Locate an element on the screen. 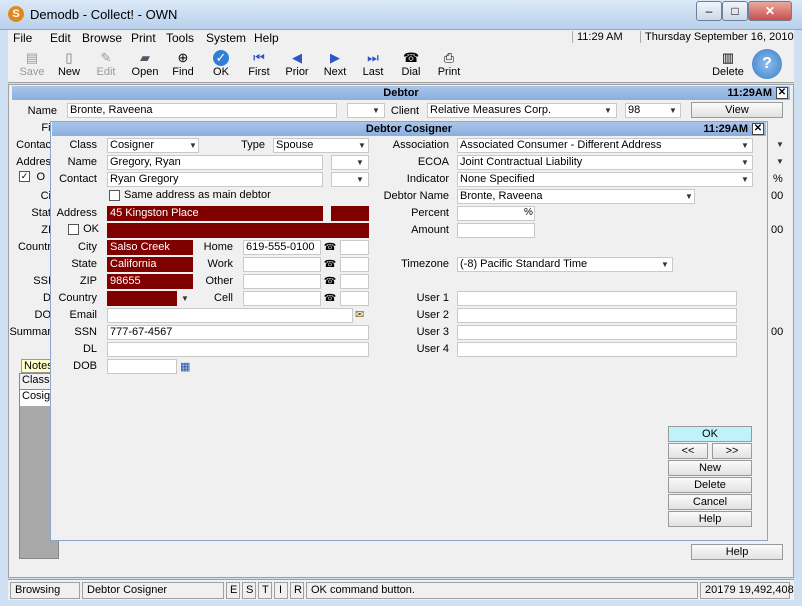 This screenshot has width=802, height=606. association-field: Associated Consumer - Different Address is located at coordinates (605, 145).